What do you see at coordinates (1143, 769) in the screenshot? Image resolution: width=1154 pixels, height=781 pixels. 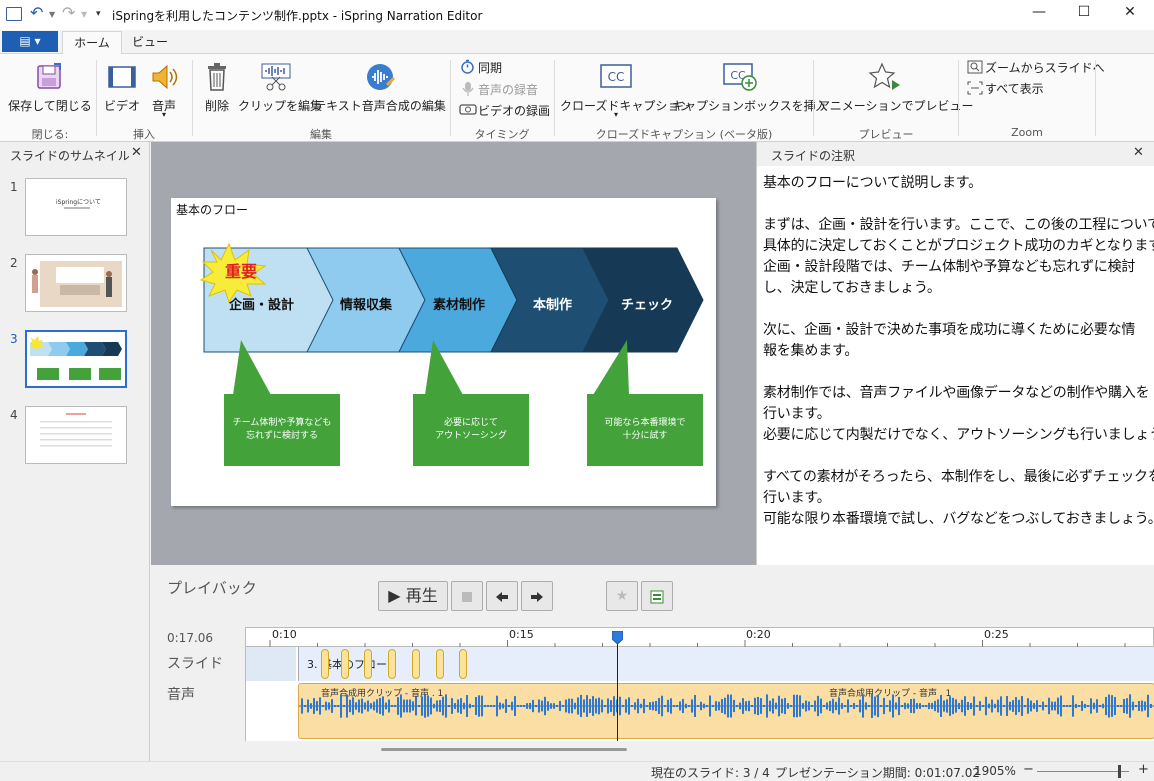 I see `zoom-in-icon: +` at bounding box center [1143, 769].